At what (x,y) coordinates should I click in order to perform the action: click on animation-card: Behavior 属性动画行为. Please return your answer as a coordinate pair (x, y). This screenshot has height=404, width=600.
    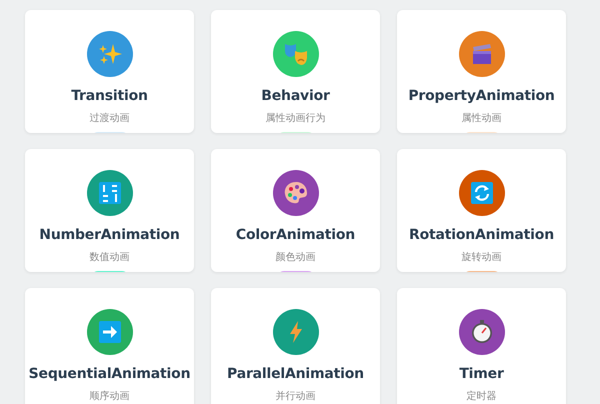
    Looking at the image, I should click on (295, 71).